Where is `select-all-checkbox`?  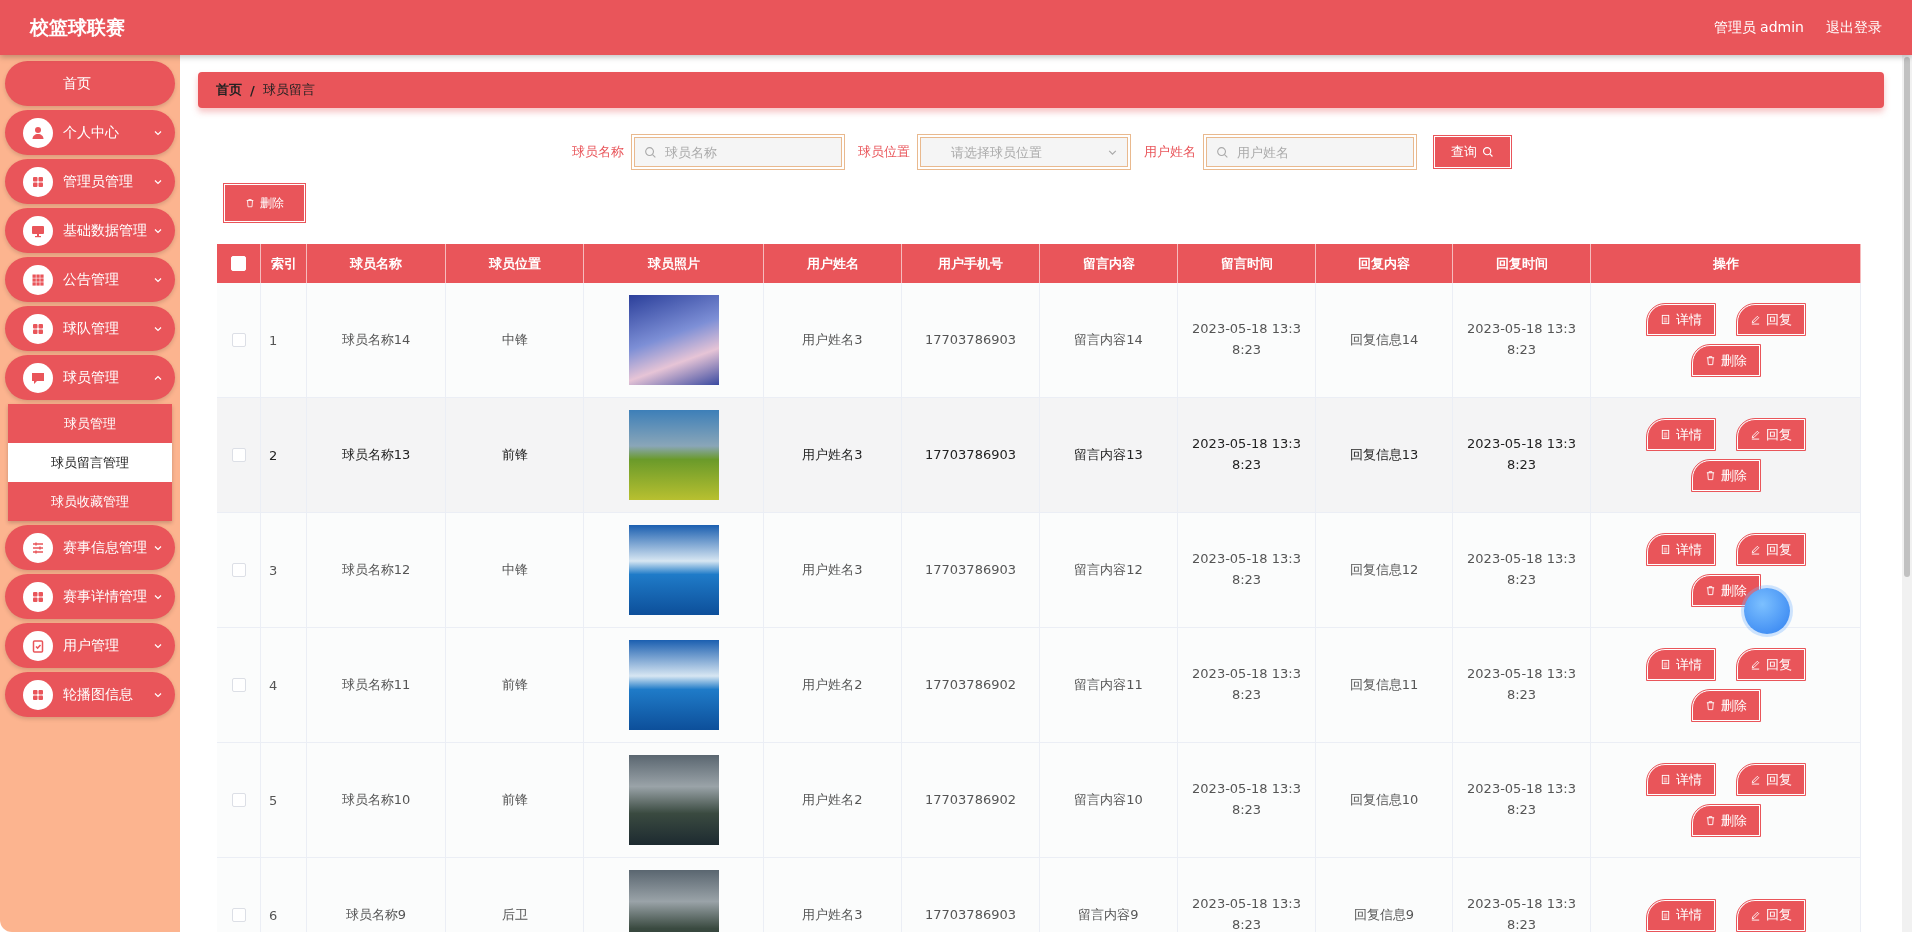
select-all-checkbox is located at coordinates (238, 263).